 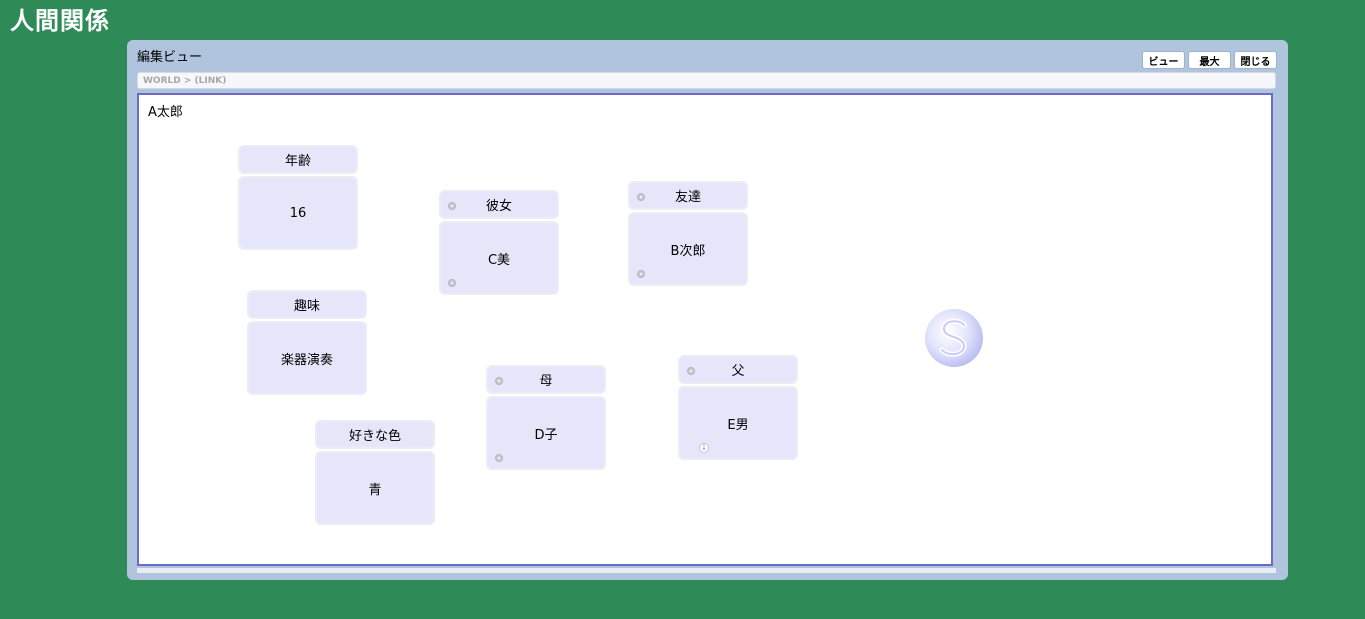 What do you see at coordinates (165, 112) in the screenshot?
I see `node-name: A太郎` at bounding box center [165, 112].